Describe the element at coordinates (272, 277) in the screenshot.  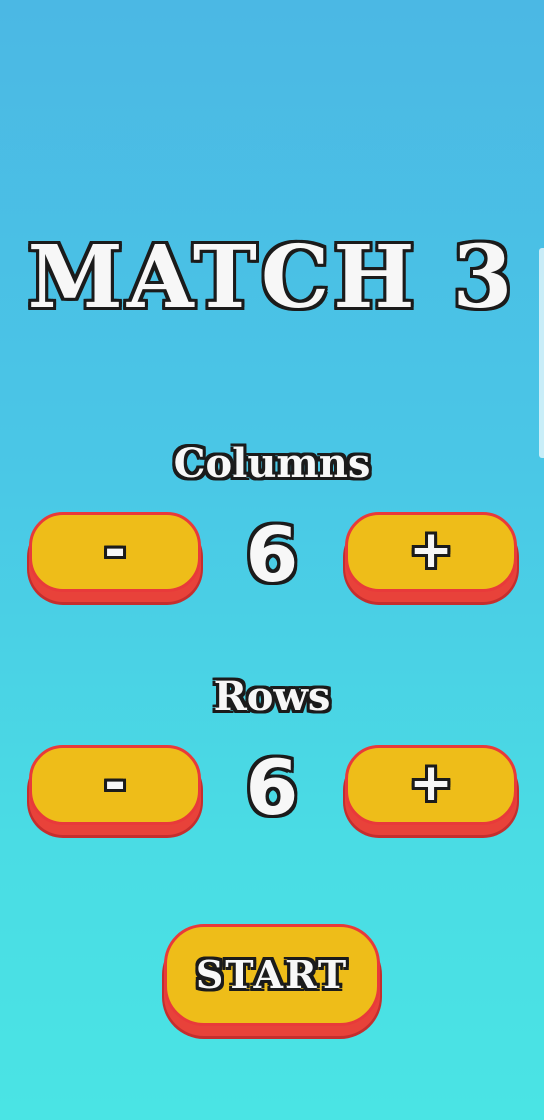
I see `game-title: MATCH 3` at that location.